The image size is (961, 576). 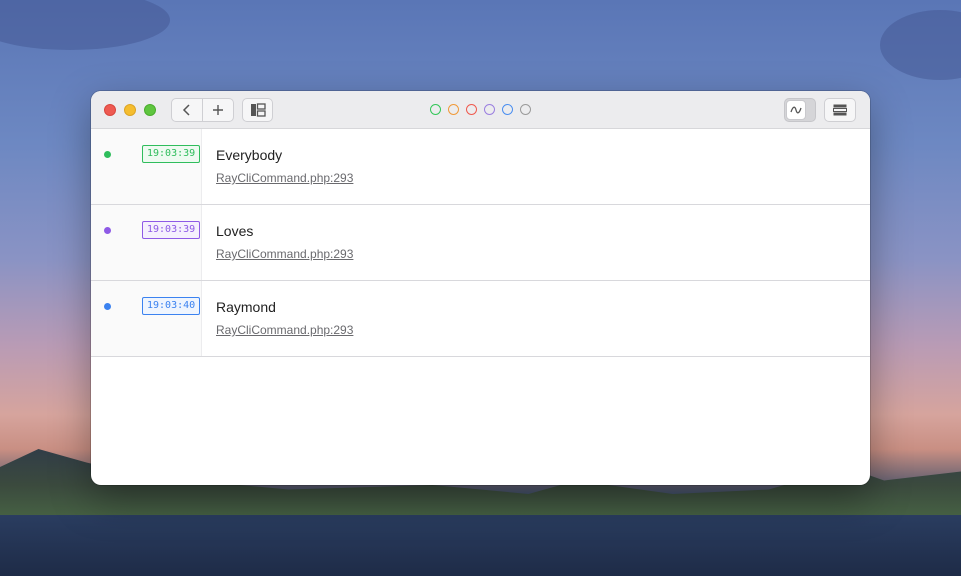 What do you see at coordinates (480, 319) in the screenshot?
I see `log-entry: 19:03:40 Raymond RayCliCommand.php:293` at bounding box center [480, 319].